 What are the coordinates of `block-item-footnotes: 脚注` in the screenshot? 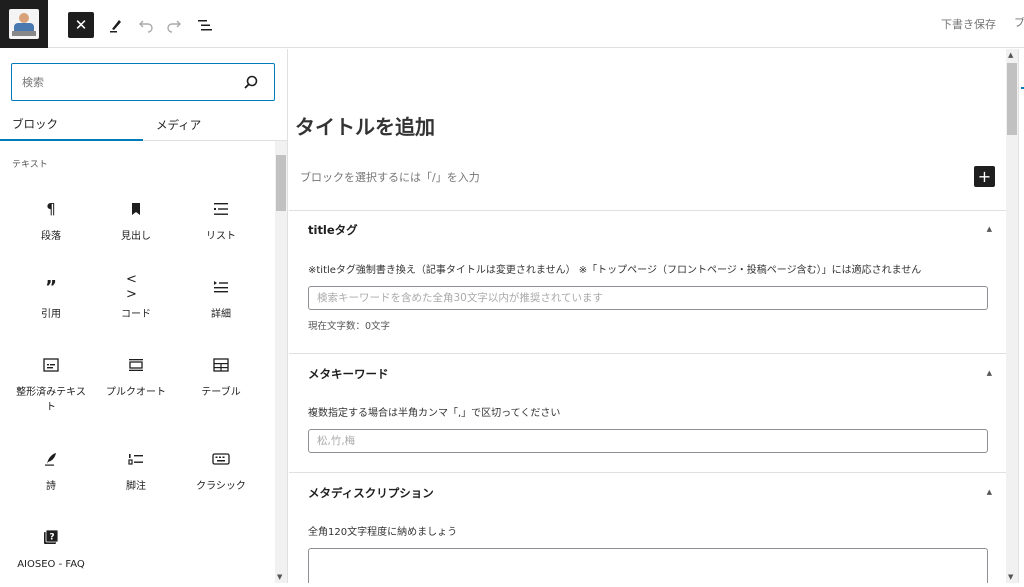 It's located at (136, 474).